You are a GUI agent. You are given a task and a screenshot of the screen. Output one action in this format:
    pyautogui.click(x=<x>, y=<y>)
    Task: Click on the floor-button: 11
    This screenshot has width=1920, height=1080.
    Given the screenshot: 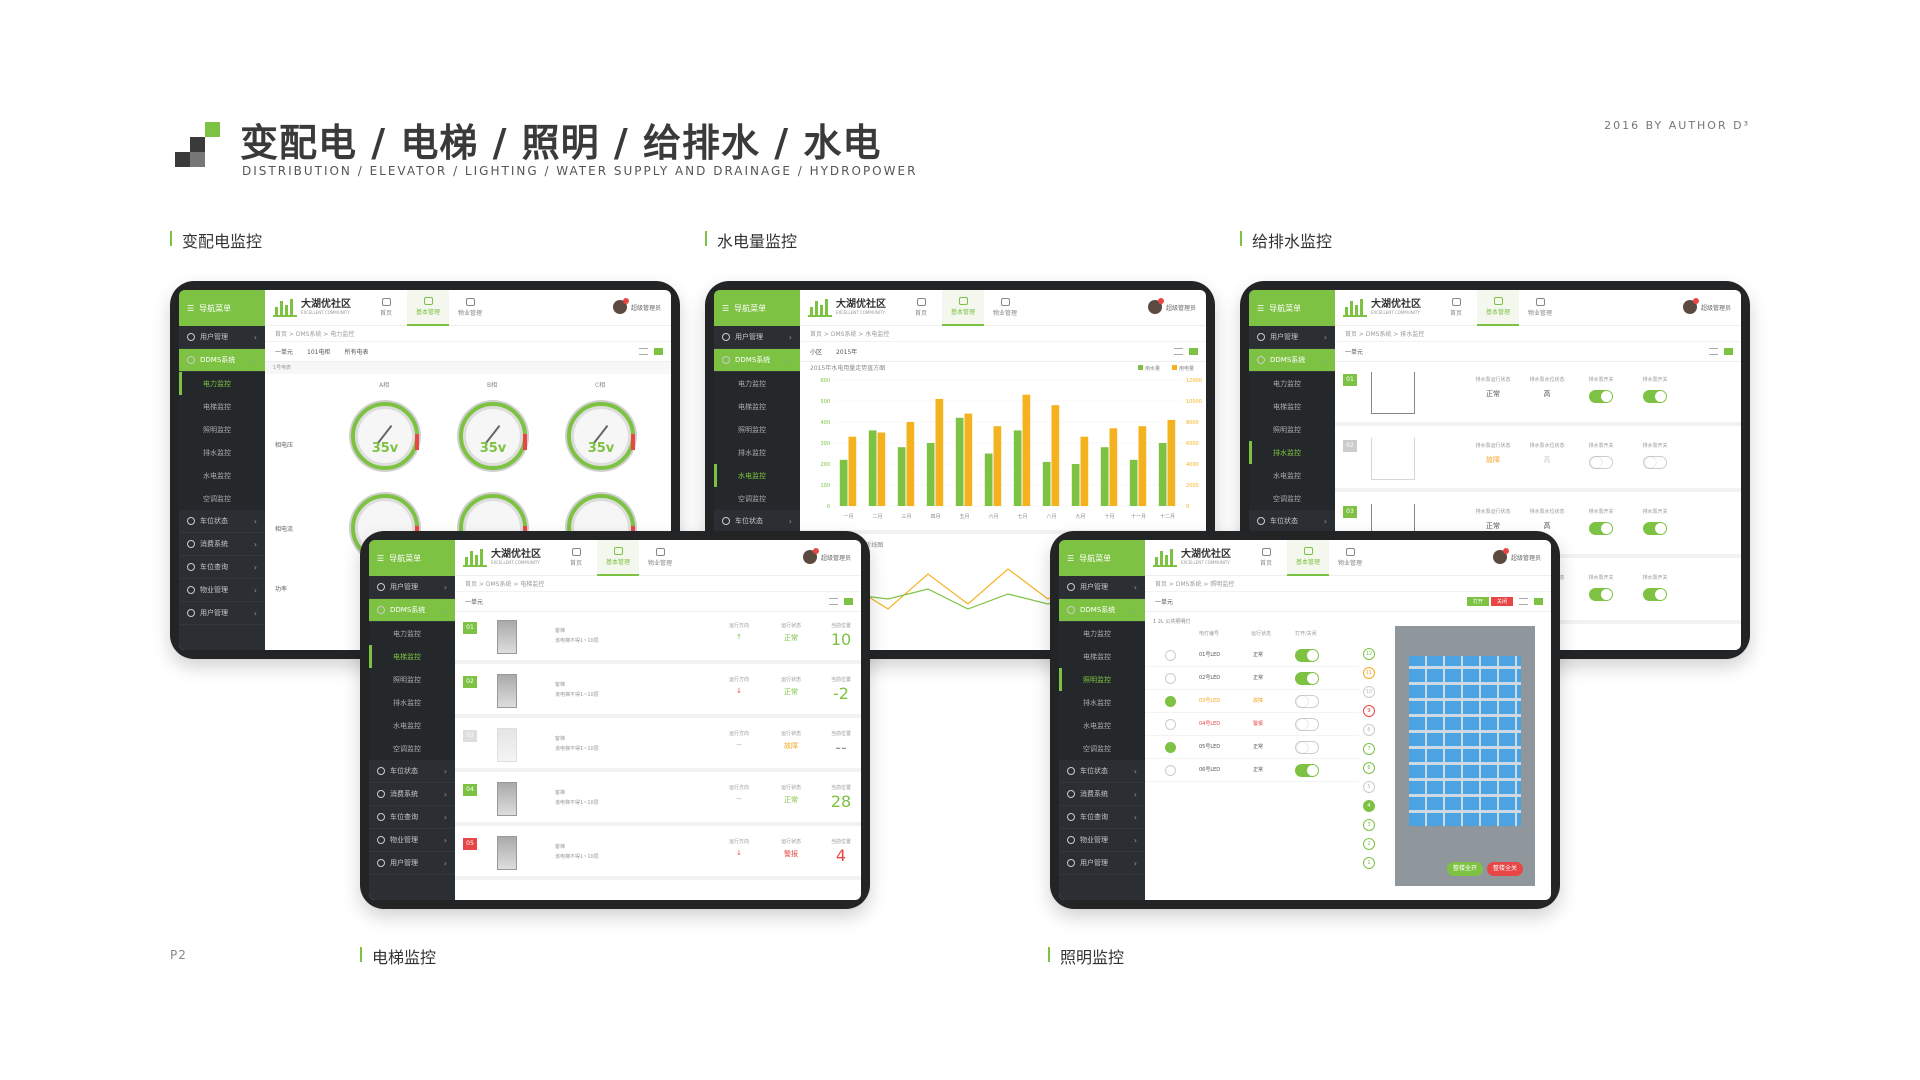 What is the action you would take?
    pyautogui.click(x=1369, y=673)
    